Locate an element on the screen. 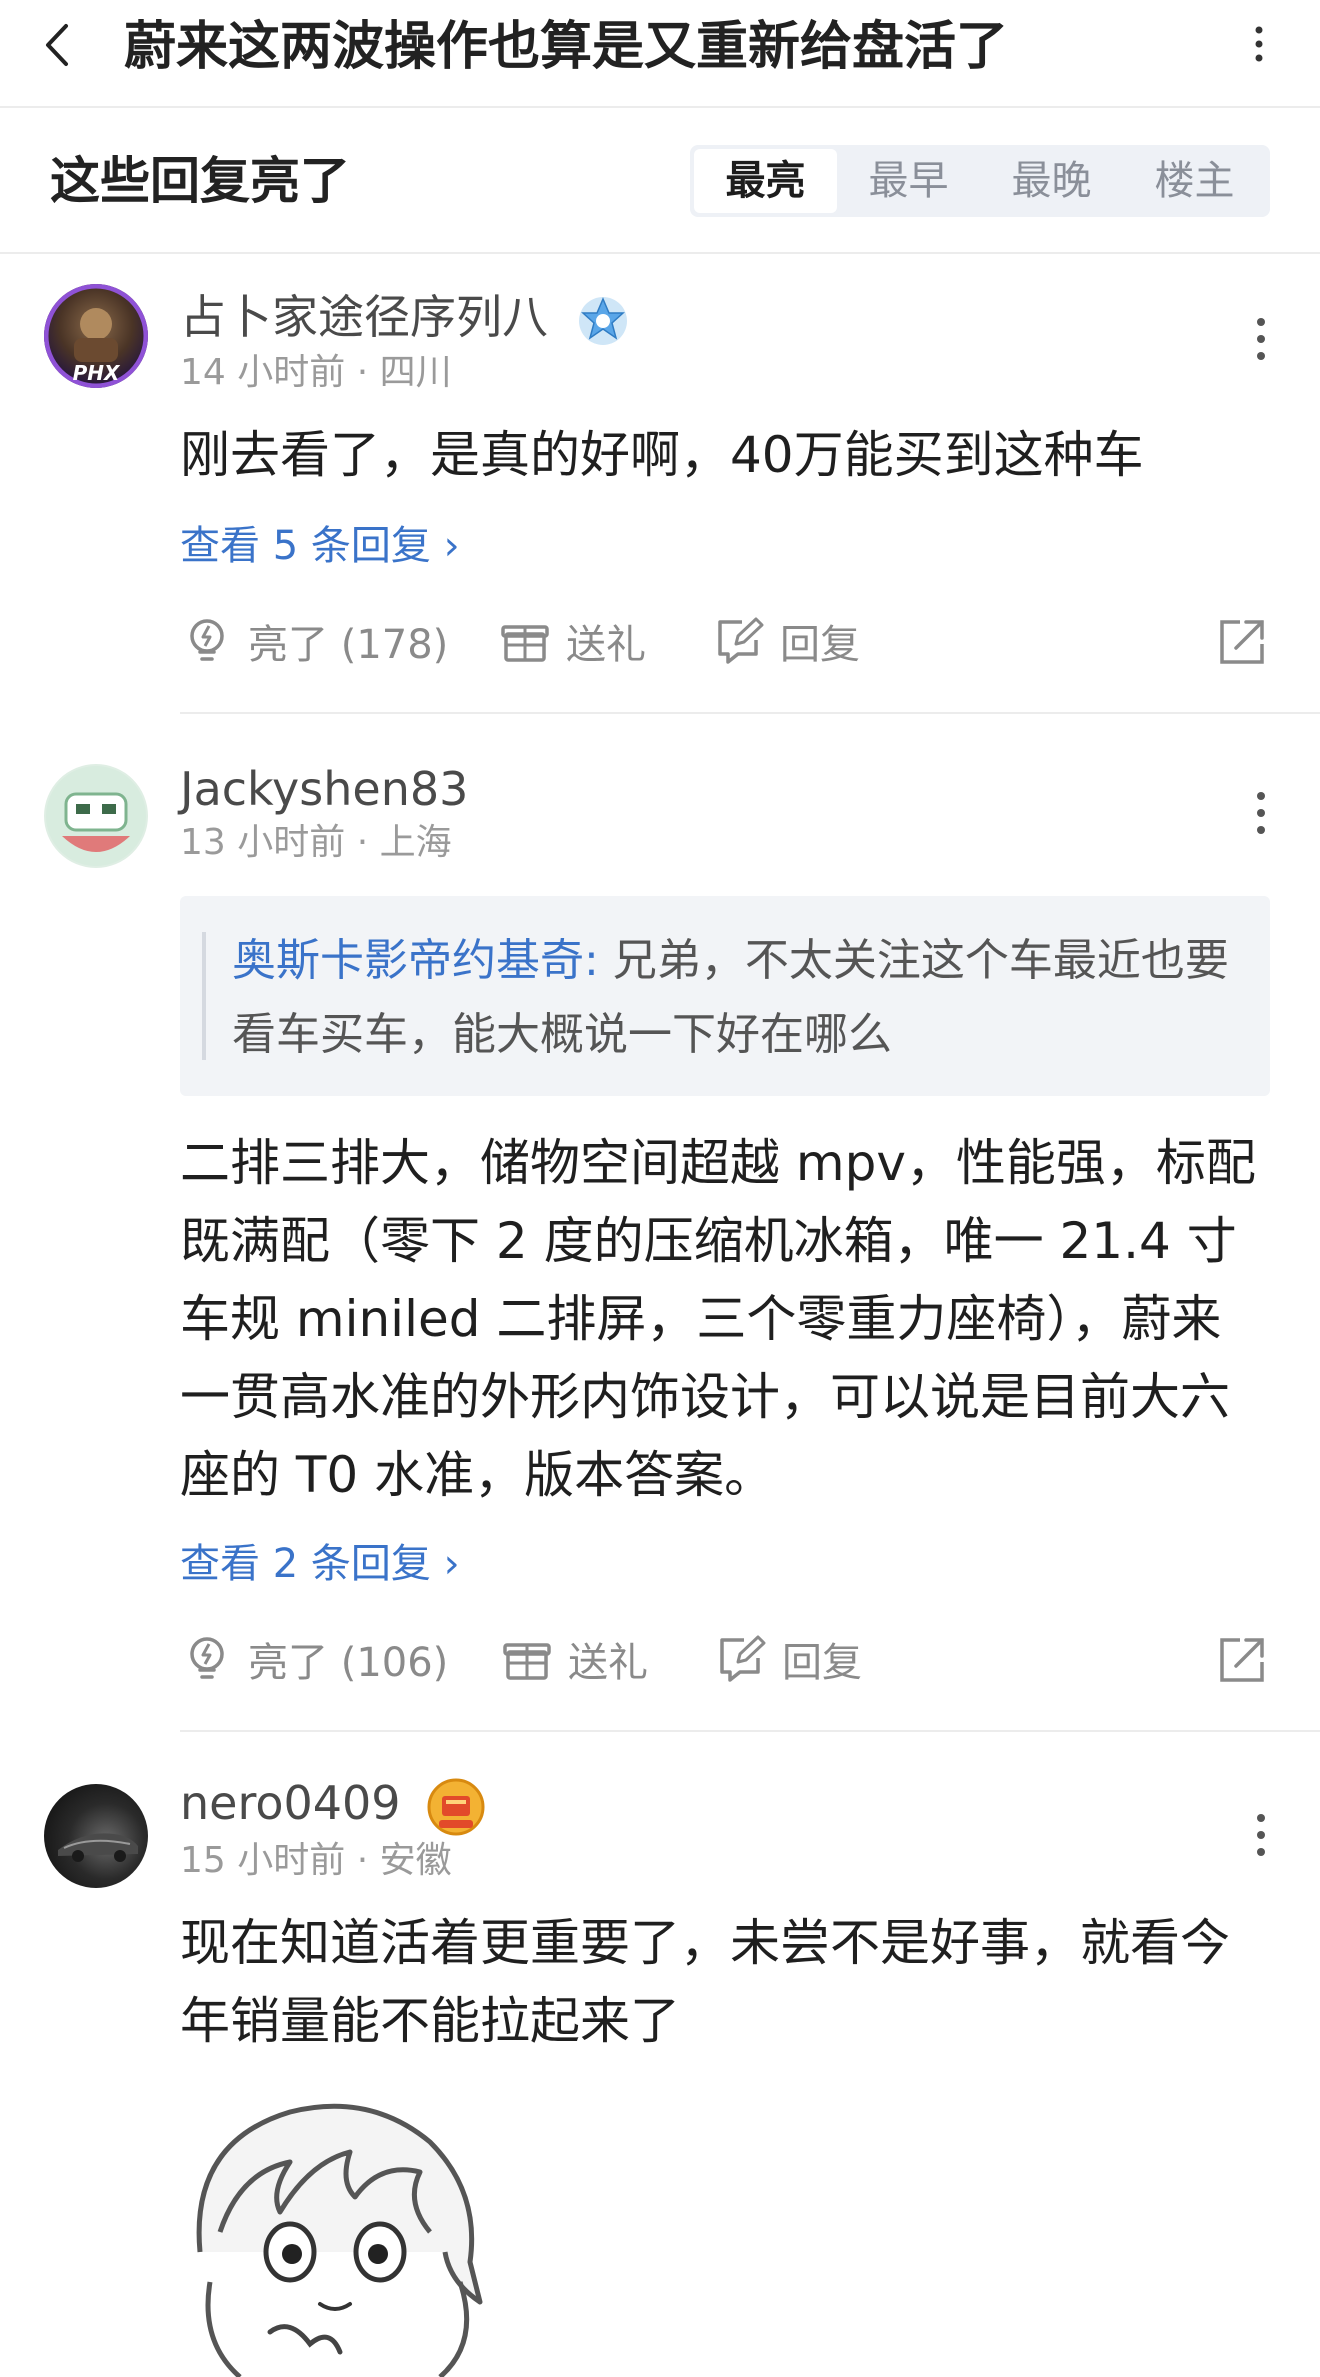  quote-author: 奥斯卡影帝约基奇: is located at coordinates (415, 960).